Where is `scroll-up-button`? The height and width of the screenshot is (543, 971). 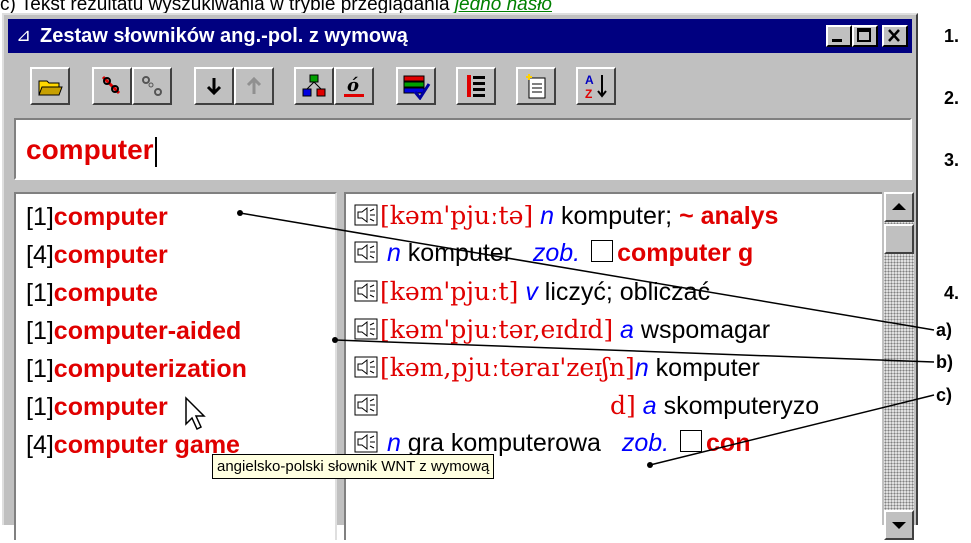
scroll-up-button is located at coordinates (899, 207).